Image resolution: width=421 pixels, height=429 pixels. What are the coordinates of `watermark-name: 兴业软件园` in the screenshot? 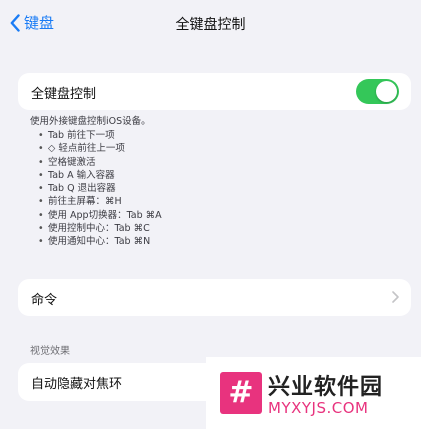 It's located at (326, 387).